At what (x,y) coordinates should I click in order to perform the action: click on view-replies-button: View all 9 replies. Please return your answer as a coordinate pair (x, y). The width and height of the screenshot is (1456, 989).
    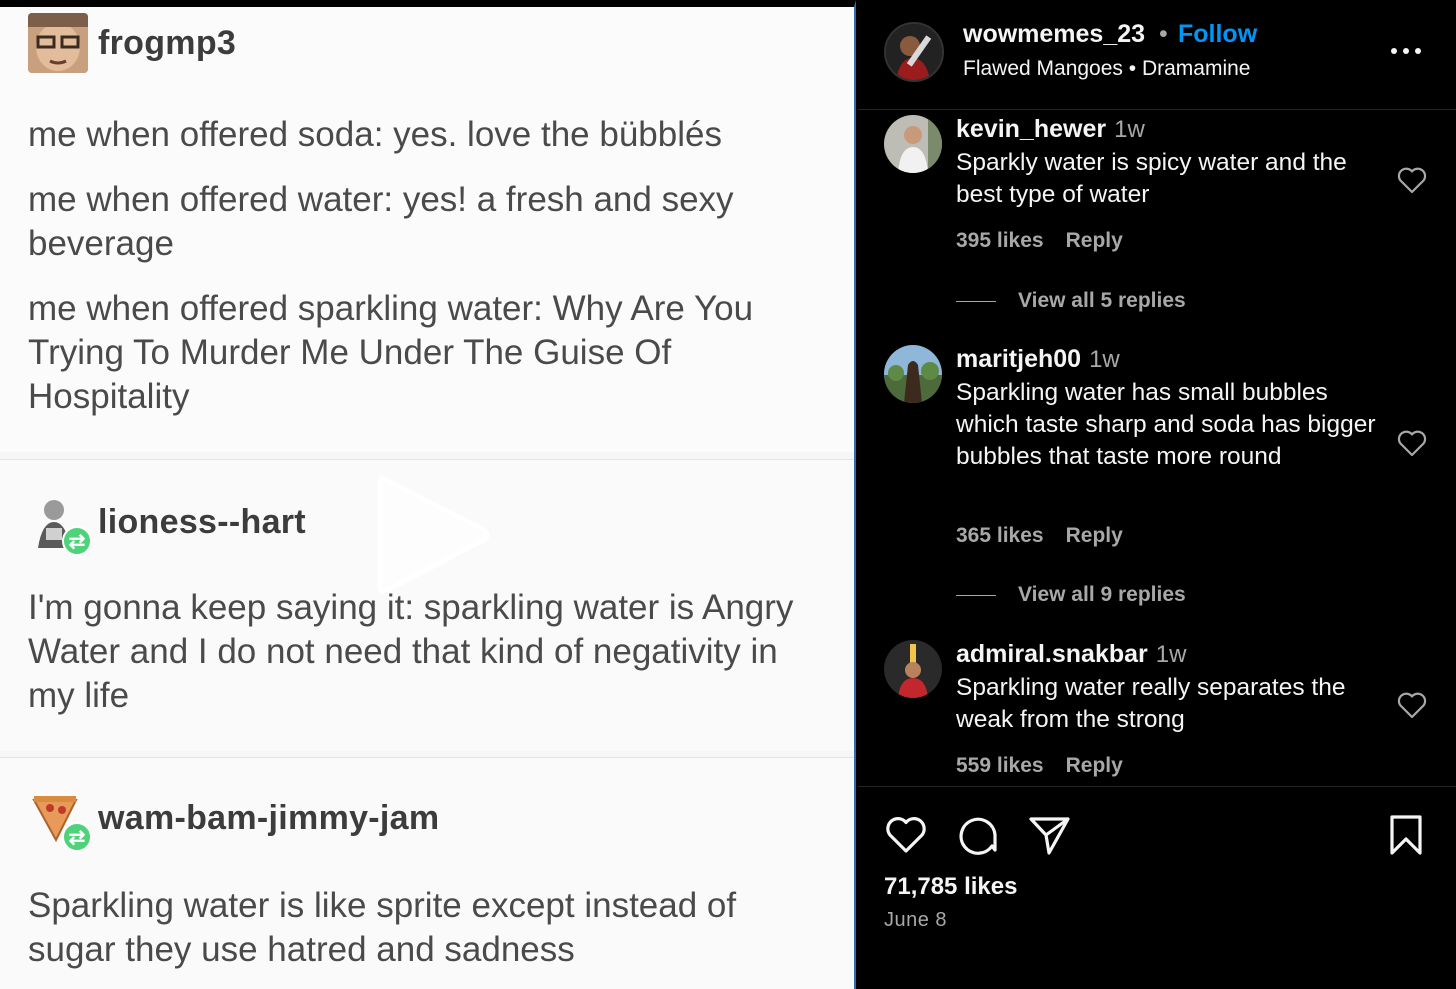
    Looking at the image, I should click on (1071, 595).